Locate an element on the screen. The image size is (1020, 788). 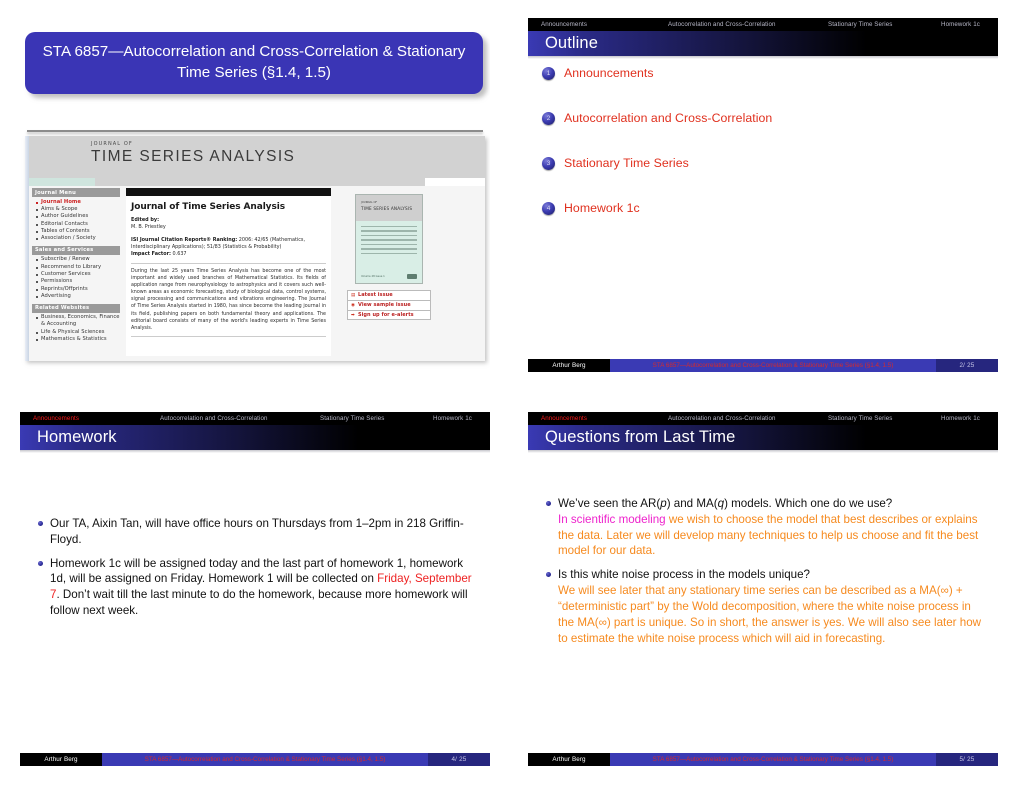
outline-item-3: 3 Stationary Time Series is located at coordinates (763, 163).